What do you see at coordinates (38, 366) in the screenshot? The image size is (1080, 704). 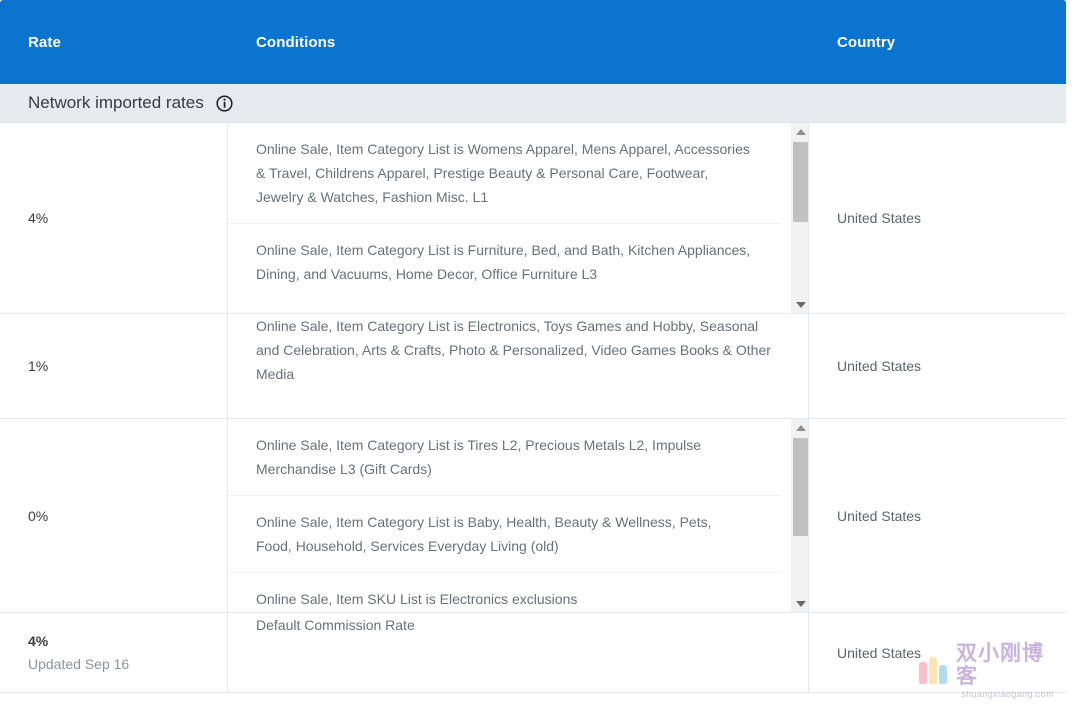 I see `rate-value: 1%` at bounding box center [38, 366].